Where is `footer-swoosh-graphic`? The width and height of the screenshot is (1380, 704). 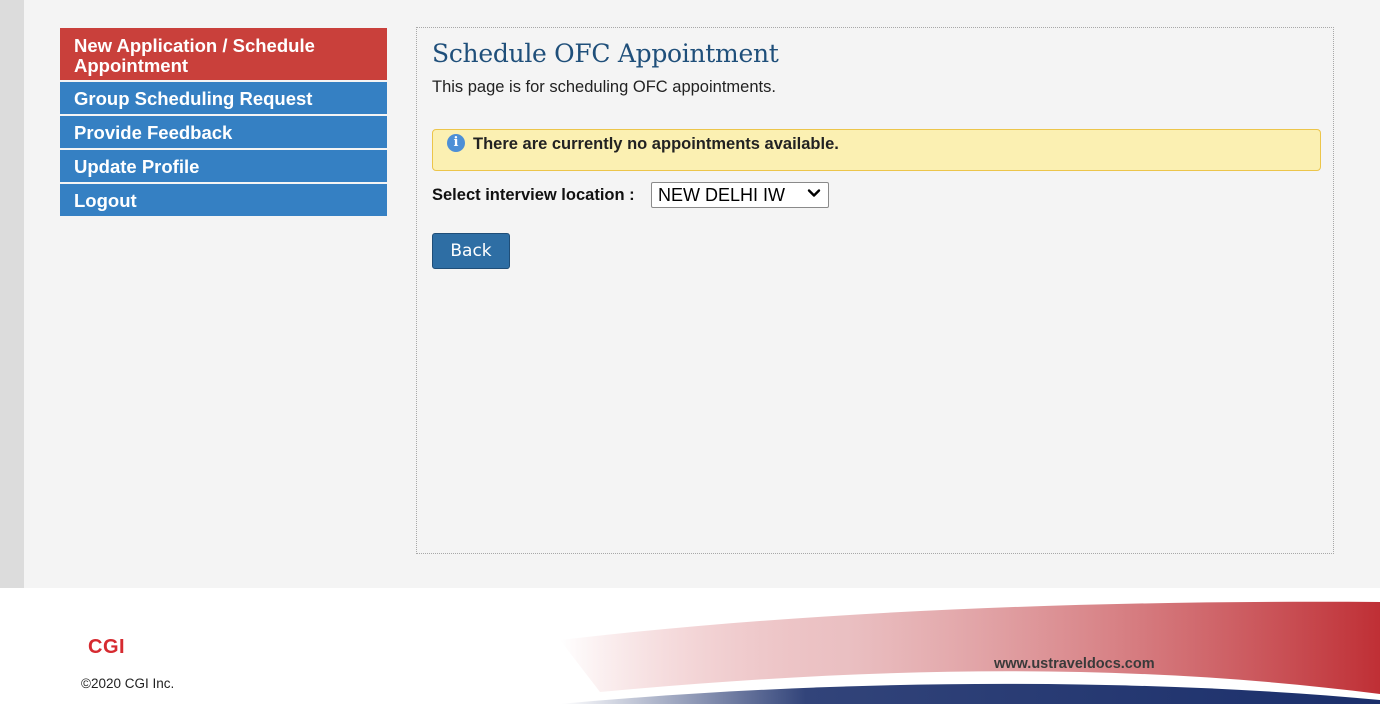 footer-swoosh-graphic is located at coordinates (970, 652).